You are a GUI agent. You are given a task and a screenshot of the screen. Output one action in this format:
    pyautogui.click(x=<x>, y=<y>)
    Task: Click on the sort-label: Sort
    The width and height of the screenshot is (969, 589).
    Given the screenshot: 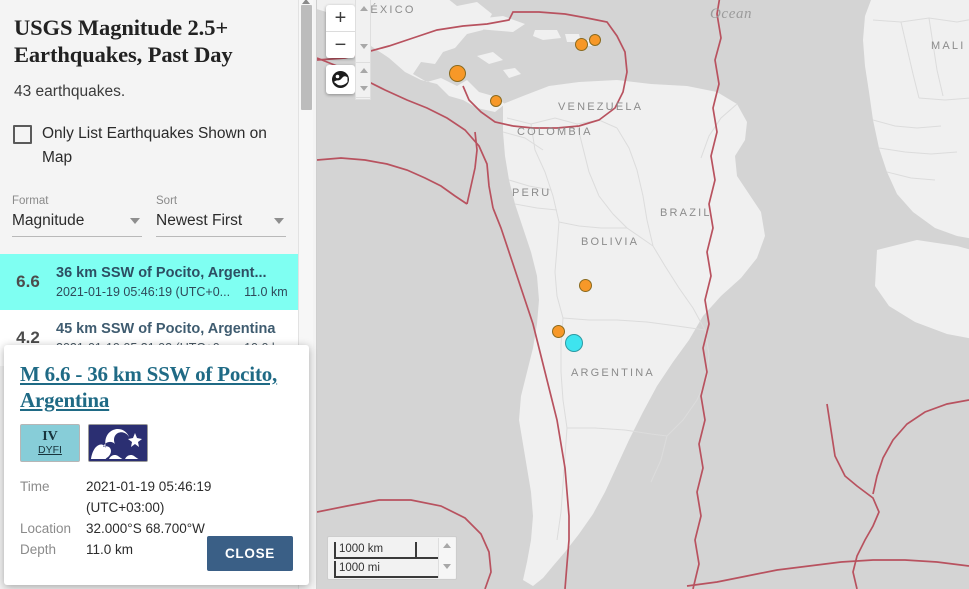 What is the action you would take?
    pyautogui.click(x=167, y=201)
    